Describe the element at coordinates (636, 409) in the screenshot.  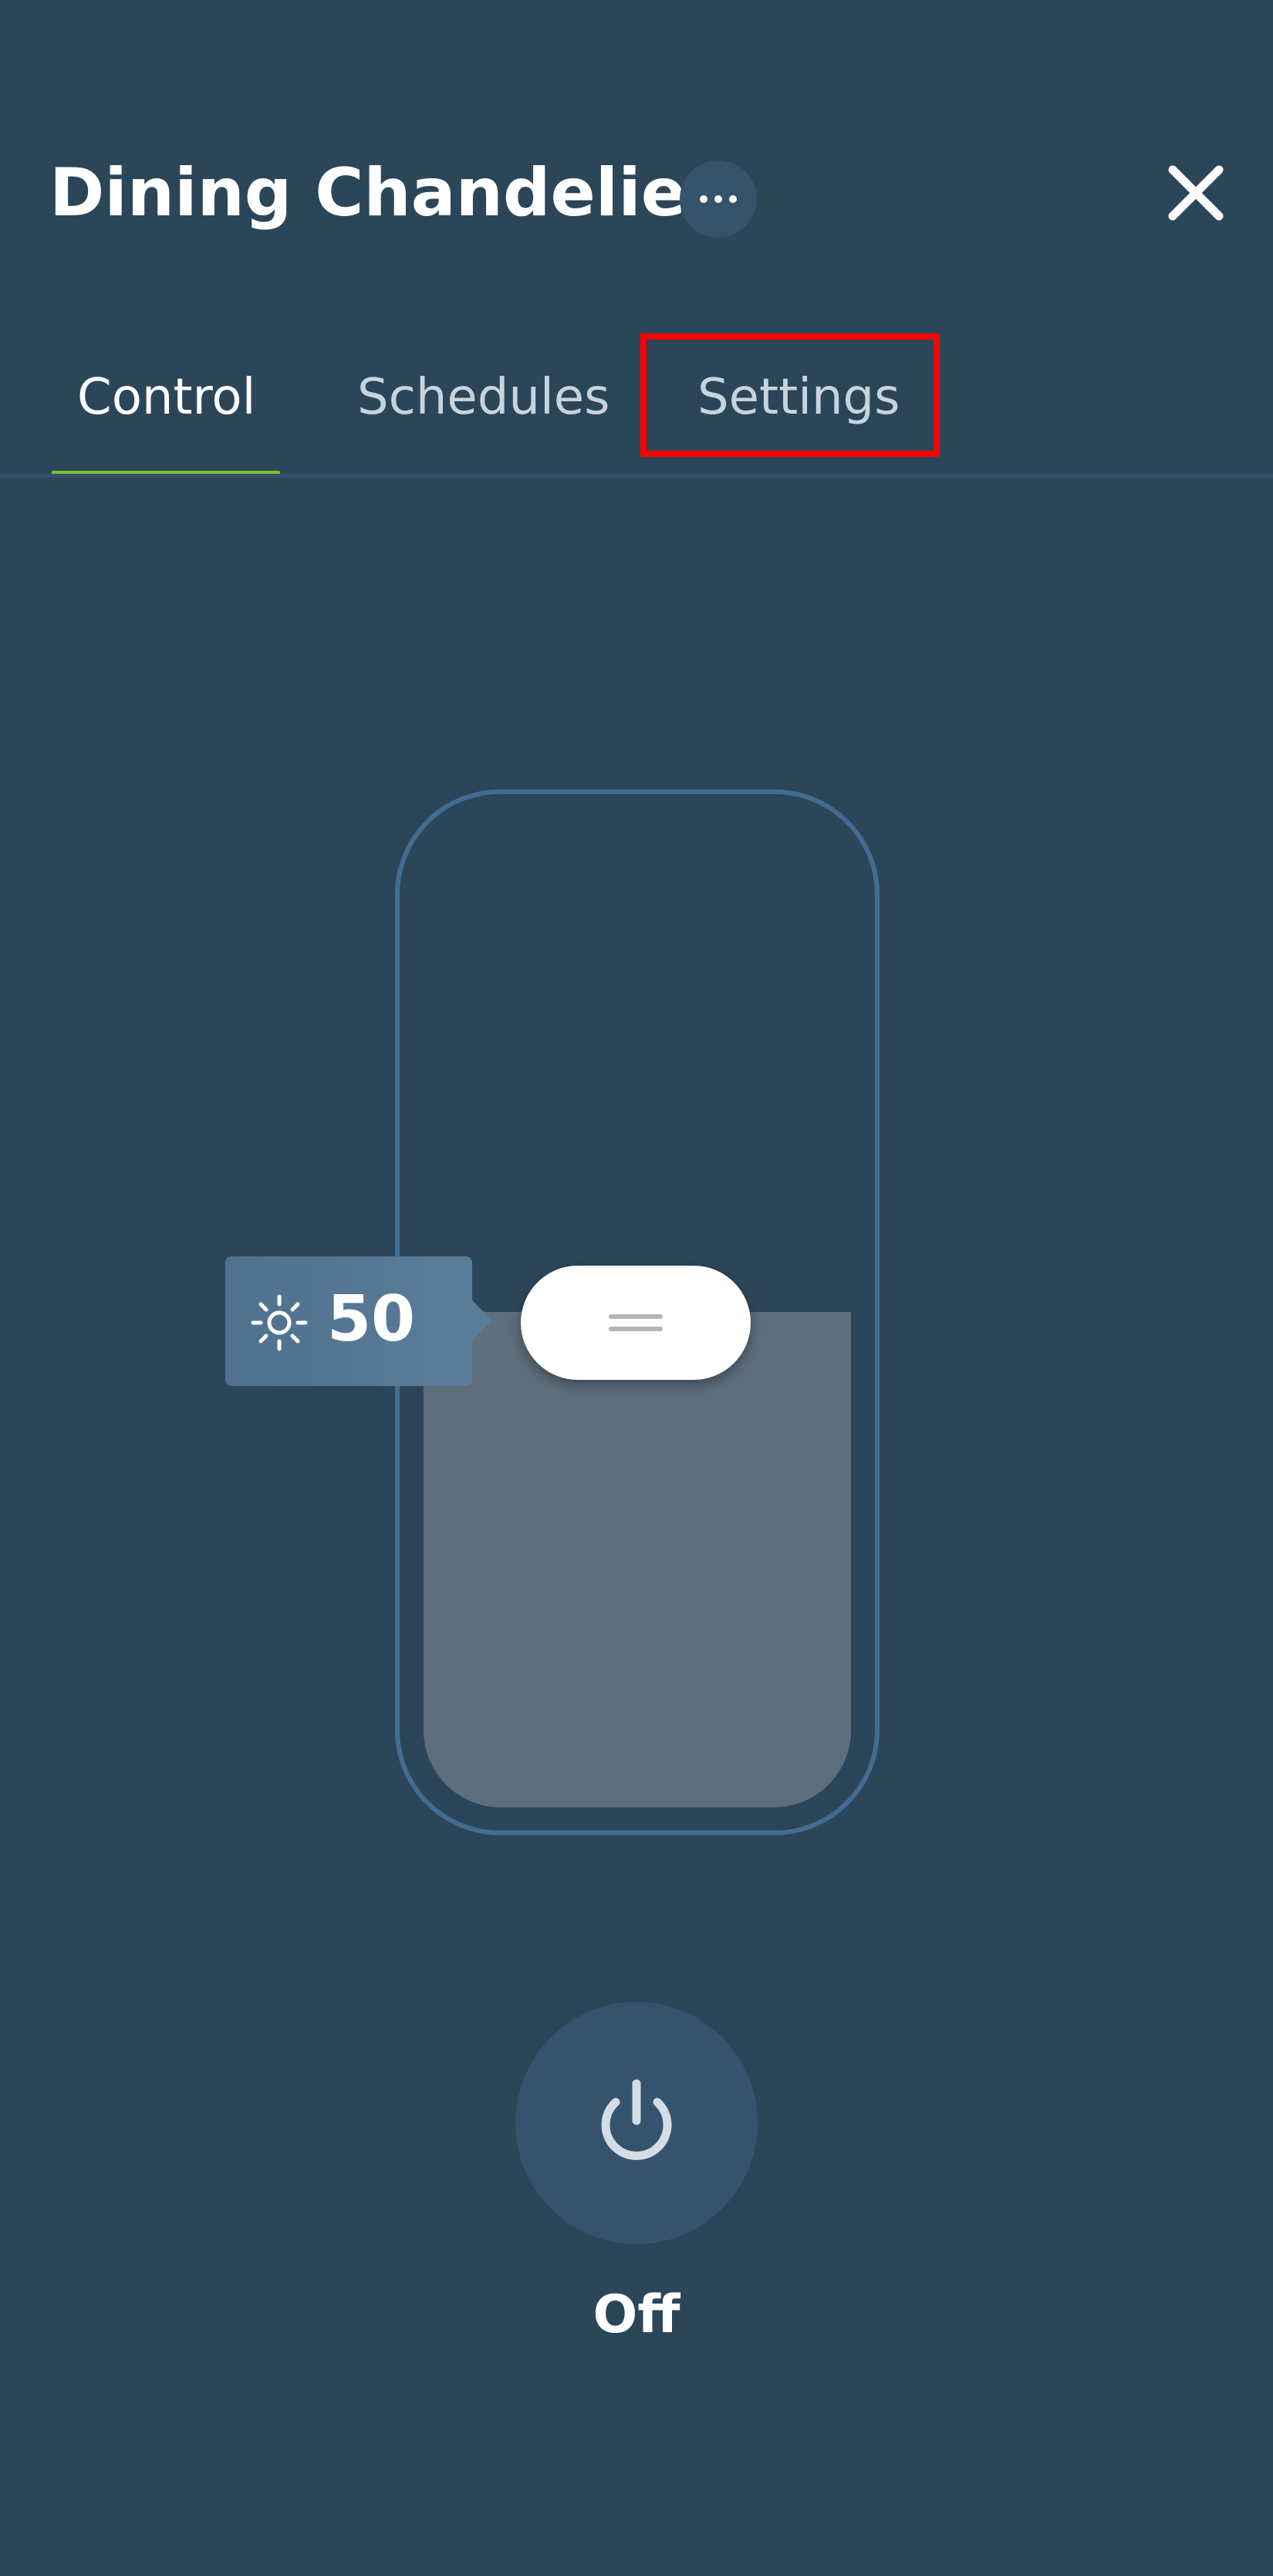
I see `tab-bar: Control Schedules Settings` at that location.